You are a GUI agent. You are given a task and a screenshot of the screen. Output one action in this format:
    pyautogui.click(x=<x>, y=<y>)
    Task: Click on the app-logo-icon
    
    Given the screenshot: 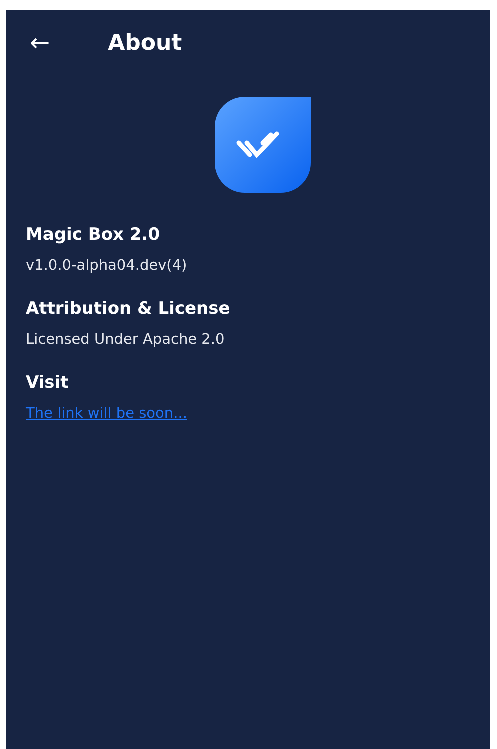 What is the action you would take?
    pyautogui.click(x=263, y=145)
    